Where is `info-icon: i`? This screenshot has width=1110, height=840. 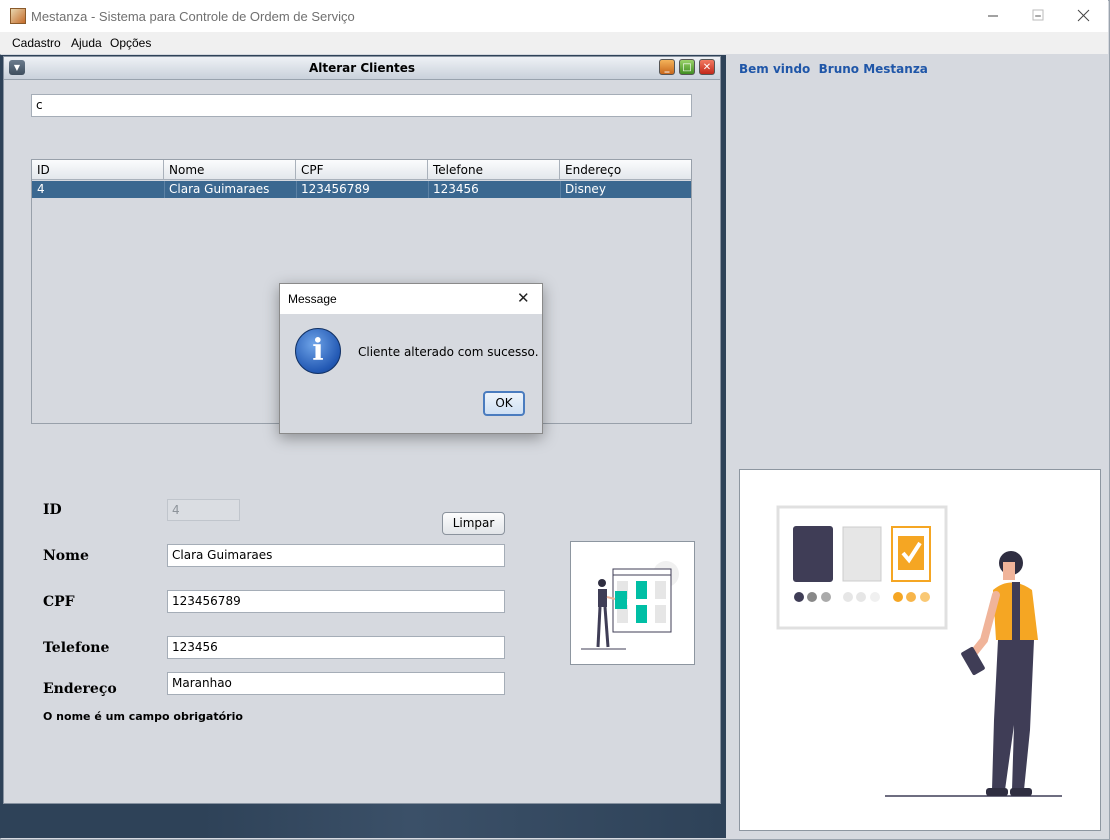
info-icon: i is located at coordinates (318, 351).